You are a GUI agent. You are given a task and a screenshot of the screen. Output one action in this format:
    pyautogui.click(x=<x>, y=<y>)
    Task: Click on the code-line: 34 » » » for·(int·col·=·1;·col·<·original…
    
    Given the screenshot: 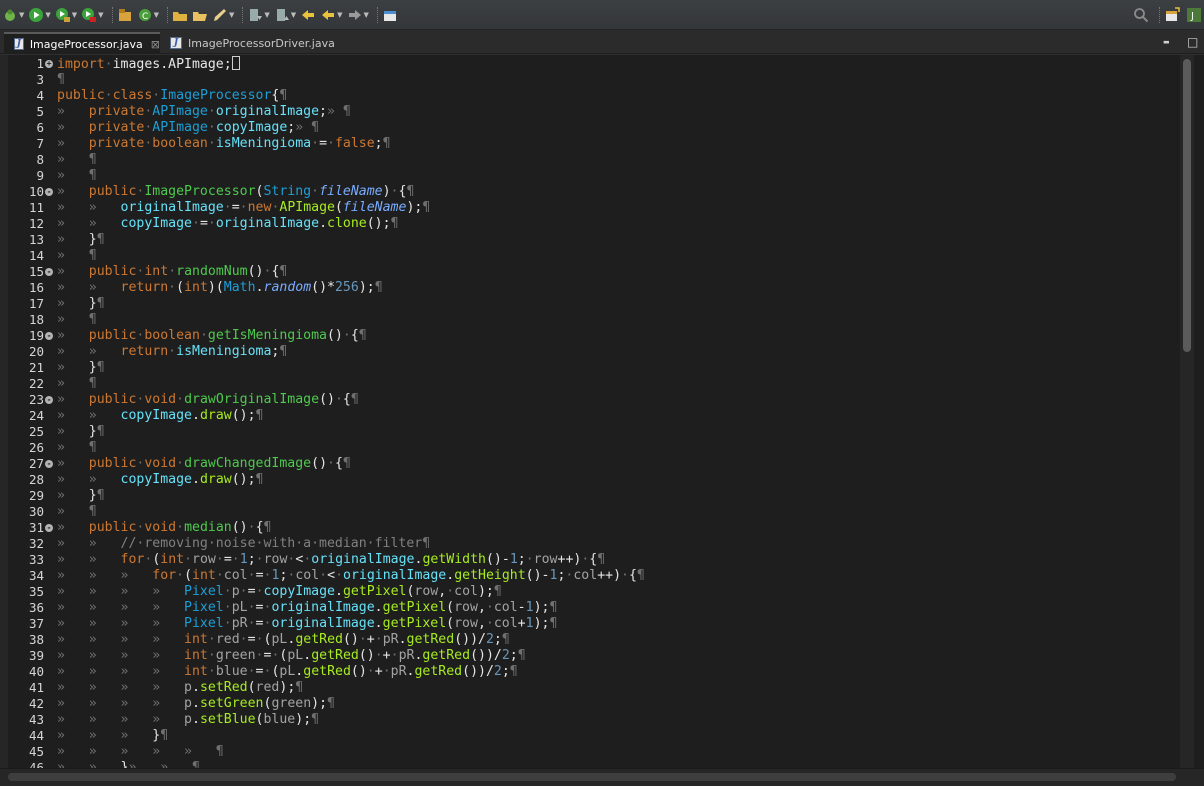 What is the action you would take?
    pyautogui.click(x=590, y=576)
    